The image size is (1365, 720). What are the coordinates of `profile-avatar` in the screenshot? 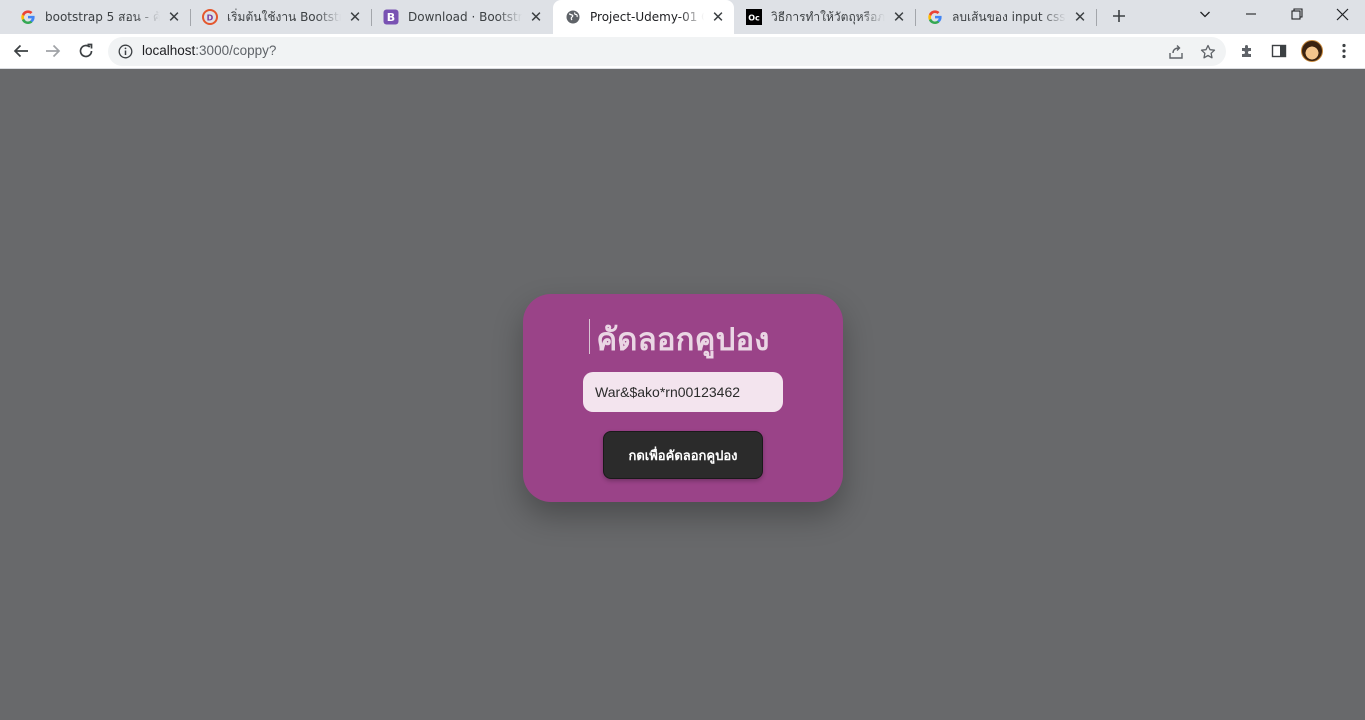 It's located at (1312, 51).